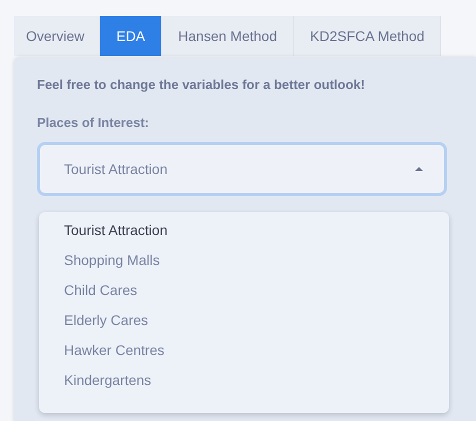 This screenshot has height=421, width=476. Describe the element at coordinates (57, 36) in the screenshot. I see `tab: Overview` at that location.